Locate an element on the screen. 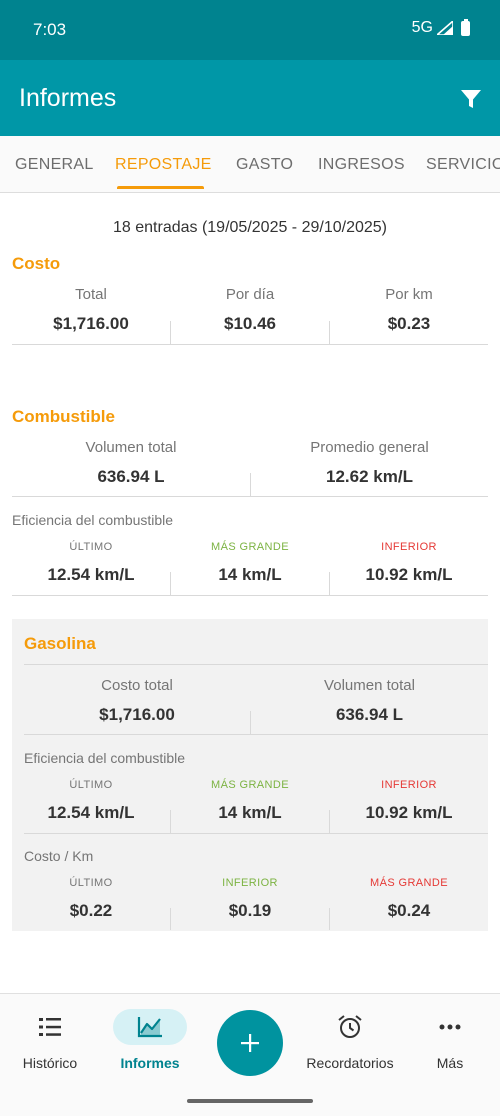 Image resolution: width=500 pixels, height=1116 pixels. stat-label: Por día is located at coordinates (250, 294).